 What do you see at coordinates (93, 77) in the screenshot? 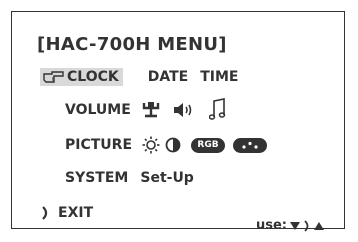
I see `clock-label: CLOCK` at bounding box center [93, 77].